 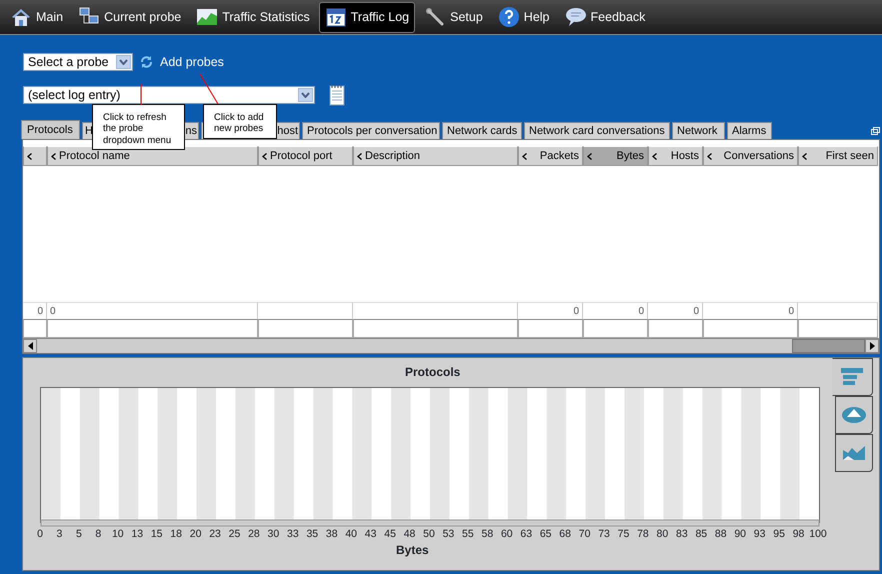 I want to click on axis-tick-label: 98, so click(x=798, y=534).